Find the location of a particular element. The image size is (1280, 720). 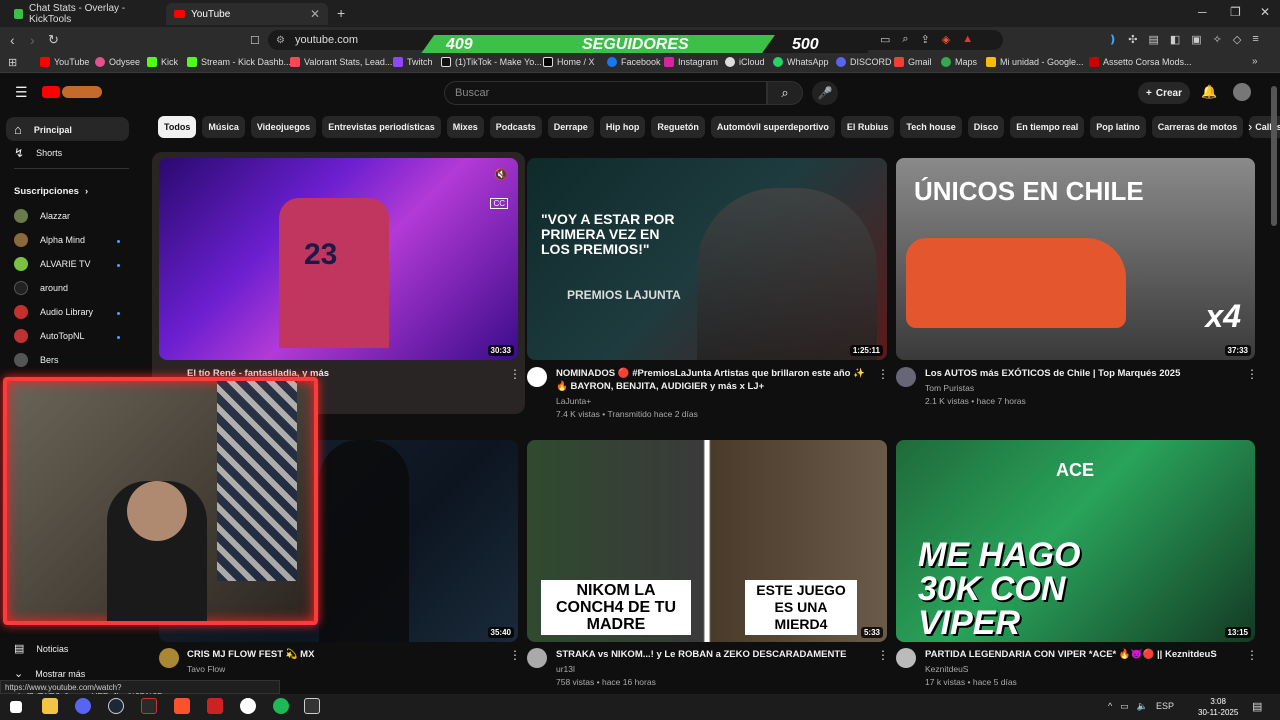

chip: Carreras de motos is located at coordinates (1197, 127).